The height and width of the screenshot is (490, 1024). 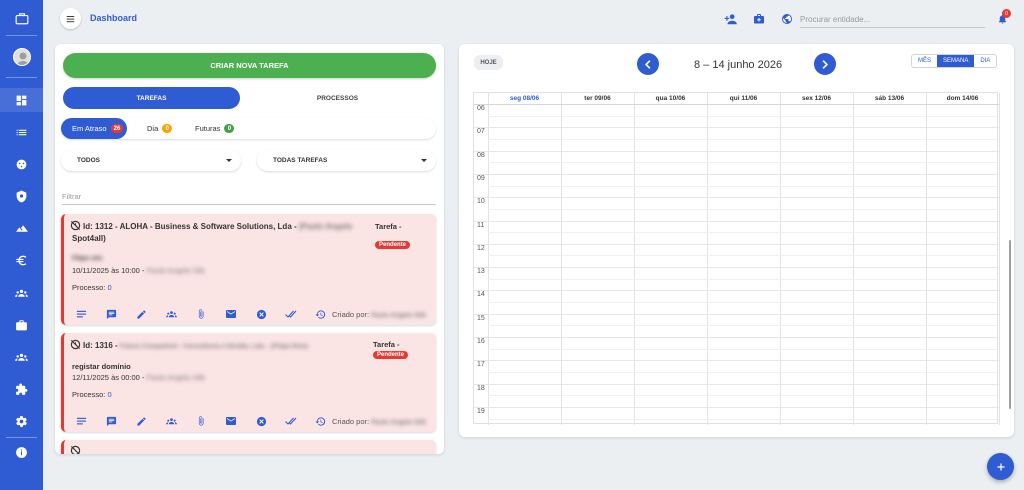 I want to click on filter-input, so click(x=249, y=197).